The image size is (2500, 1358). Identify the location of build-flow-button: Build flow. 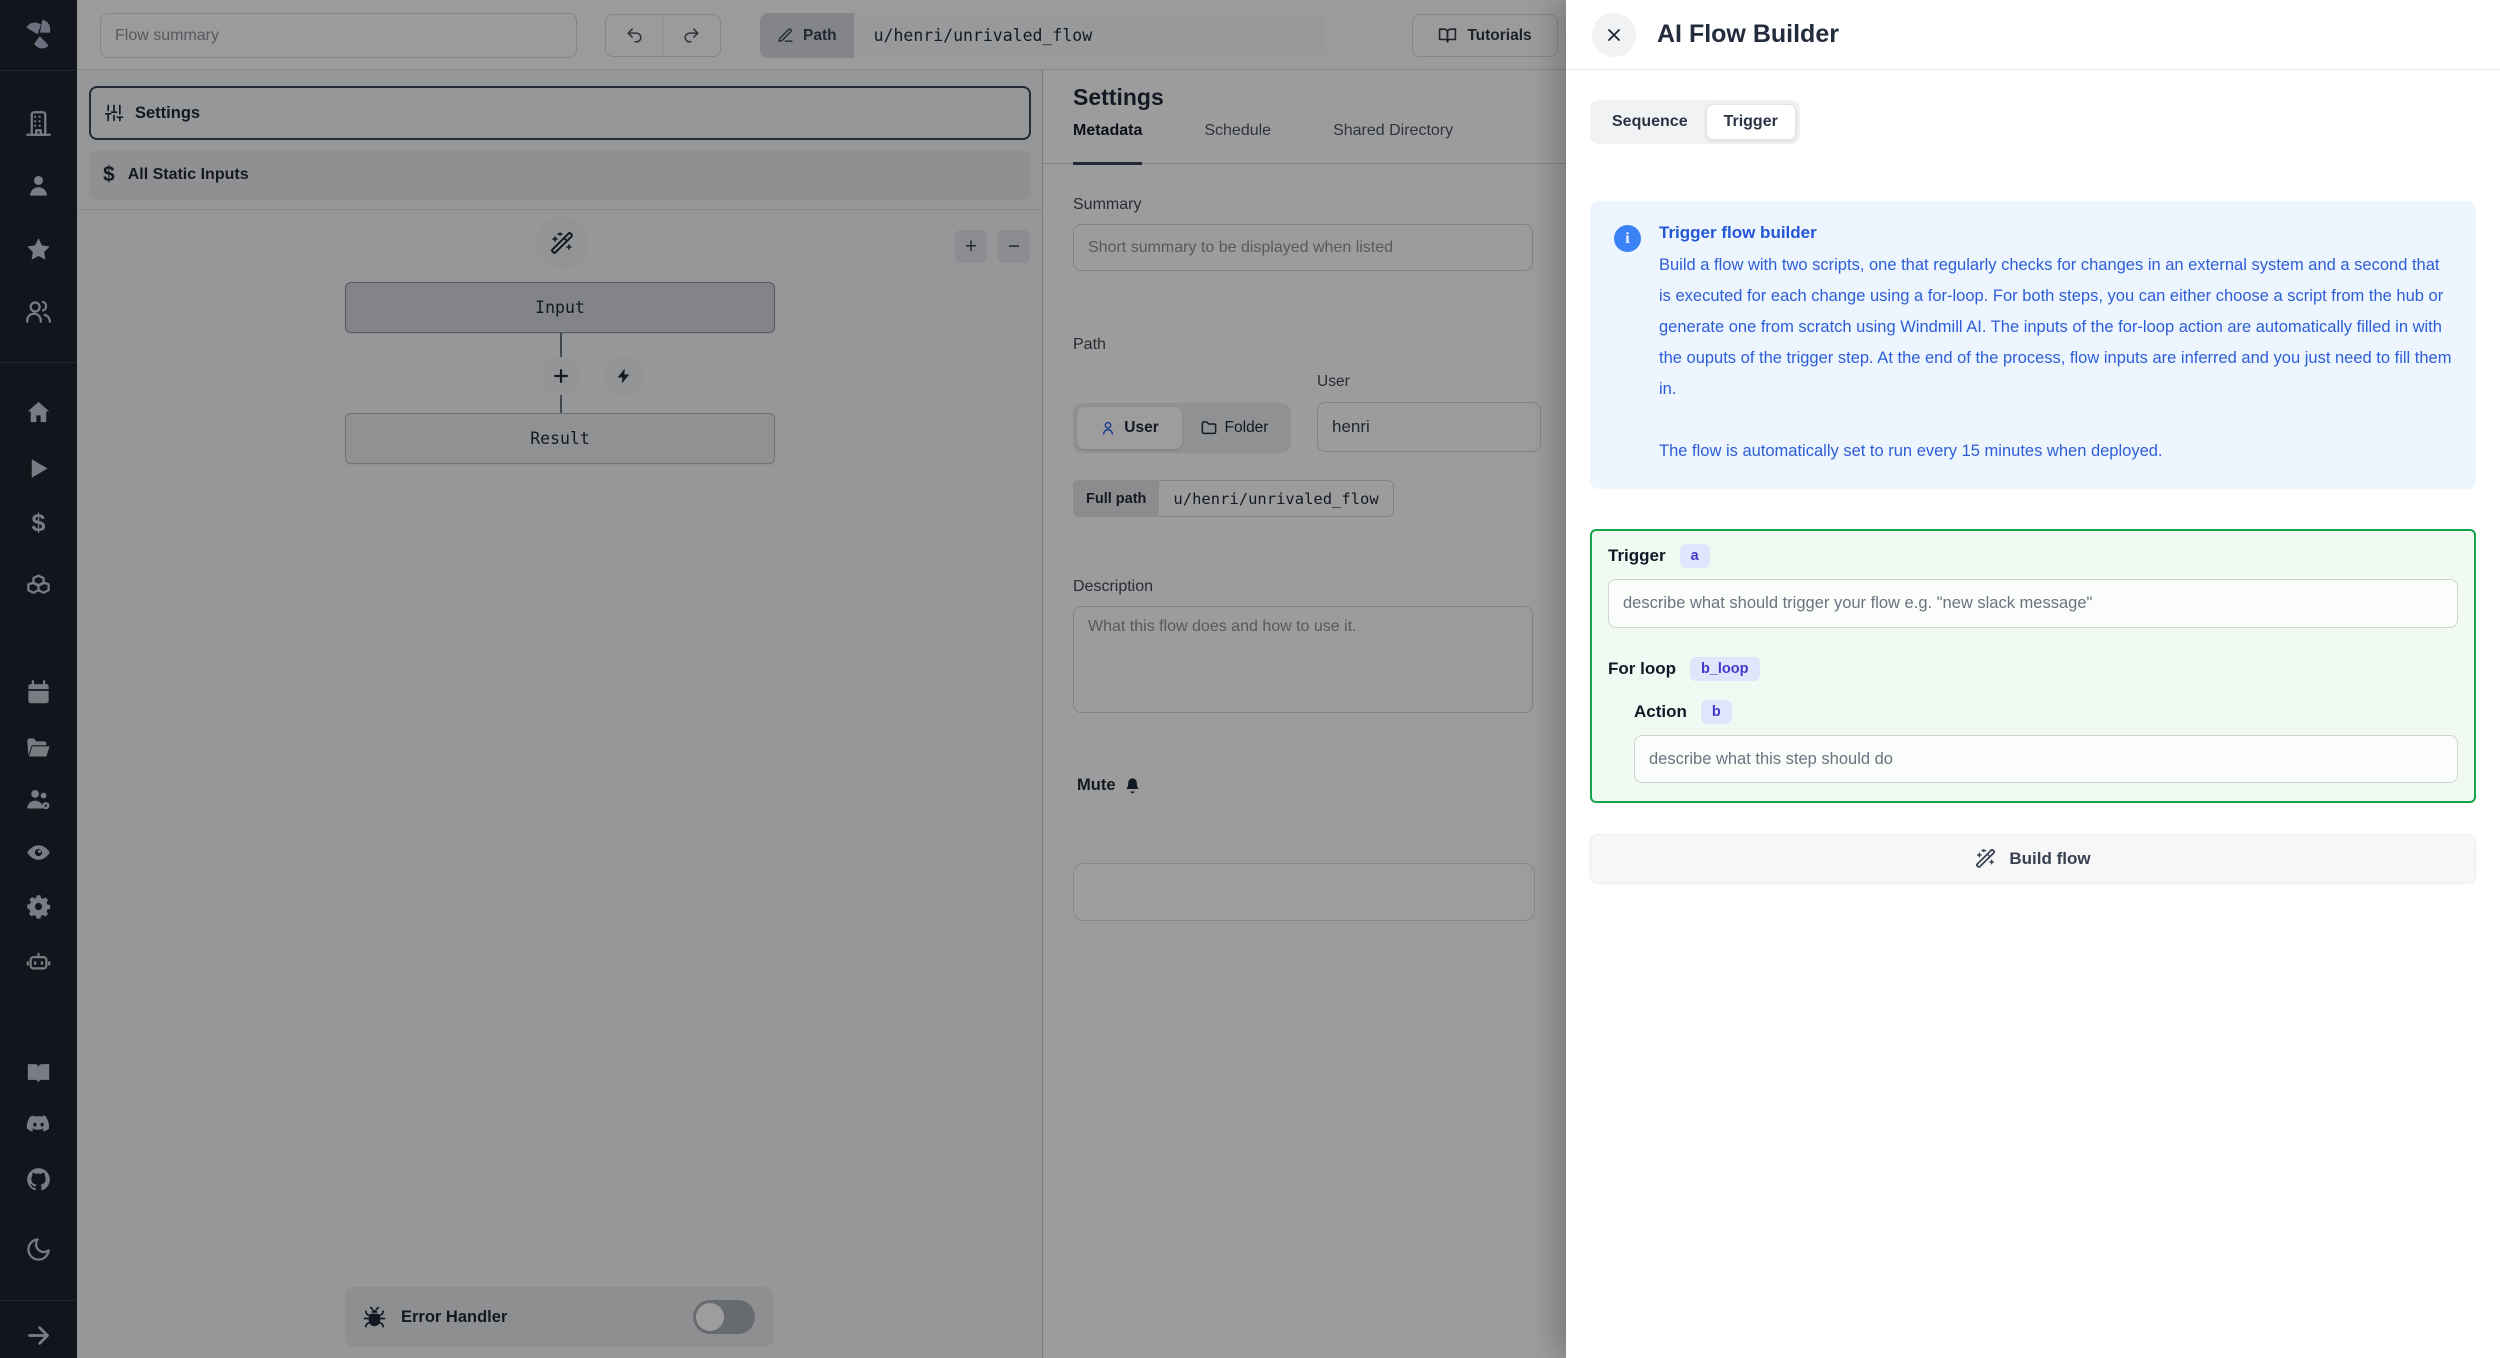
(2033, 858).